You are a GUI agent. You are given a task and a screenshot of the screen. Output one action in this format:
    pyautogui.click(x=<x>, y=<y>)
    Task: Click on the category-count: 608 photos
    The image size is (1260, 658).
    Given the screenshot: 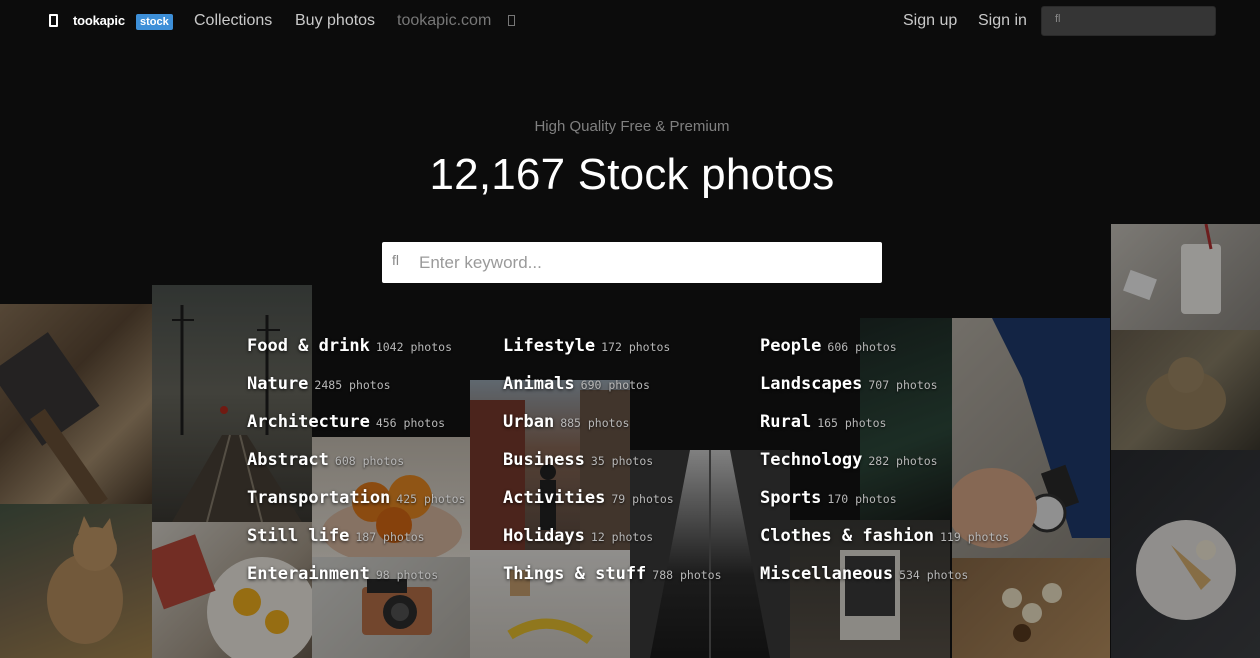 What is the action you would take?
    pyautogui.click(x=369, y=461)
    